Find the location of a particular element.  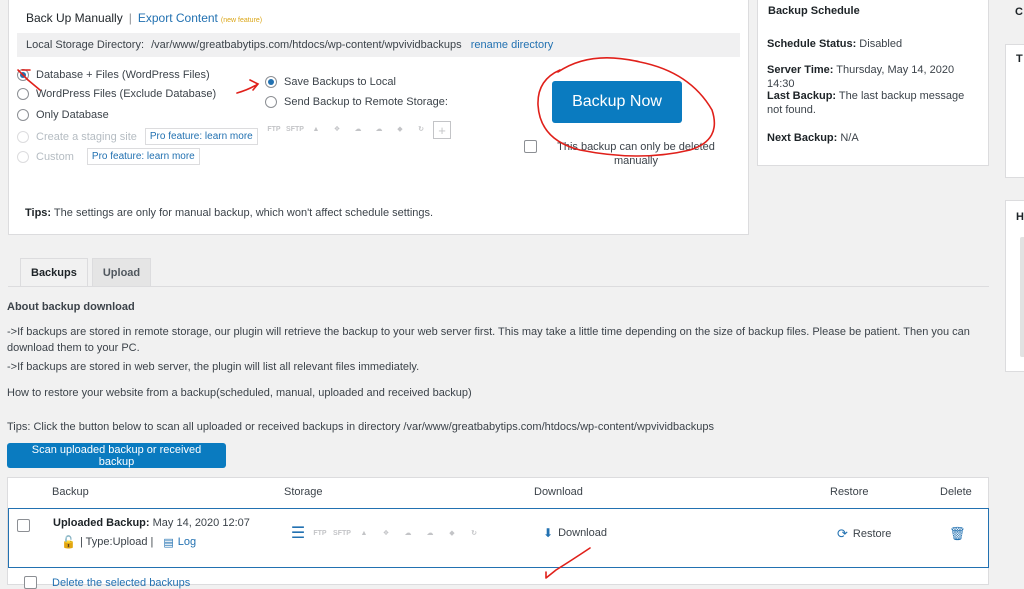

col-delete: Delete is located at coordinates (956, 492).